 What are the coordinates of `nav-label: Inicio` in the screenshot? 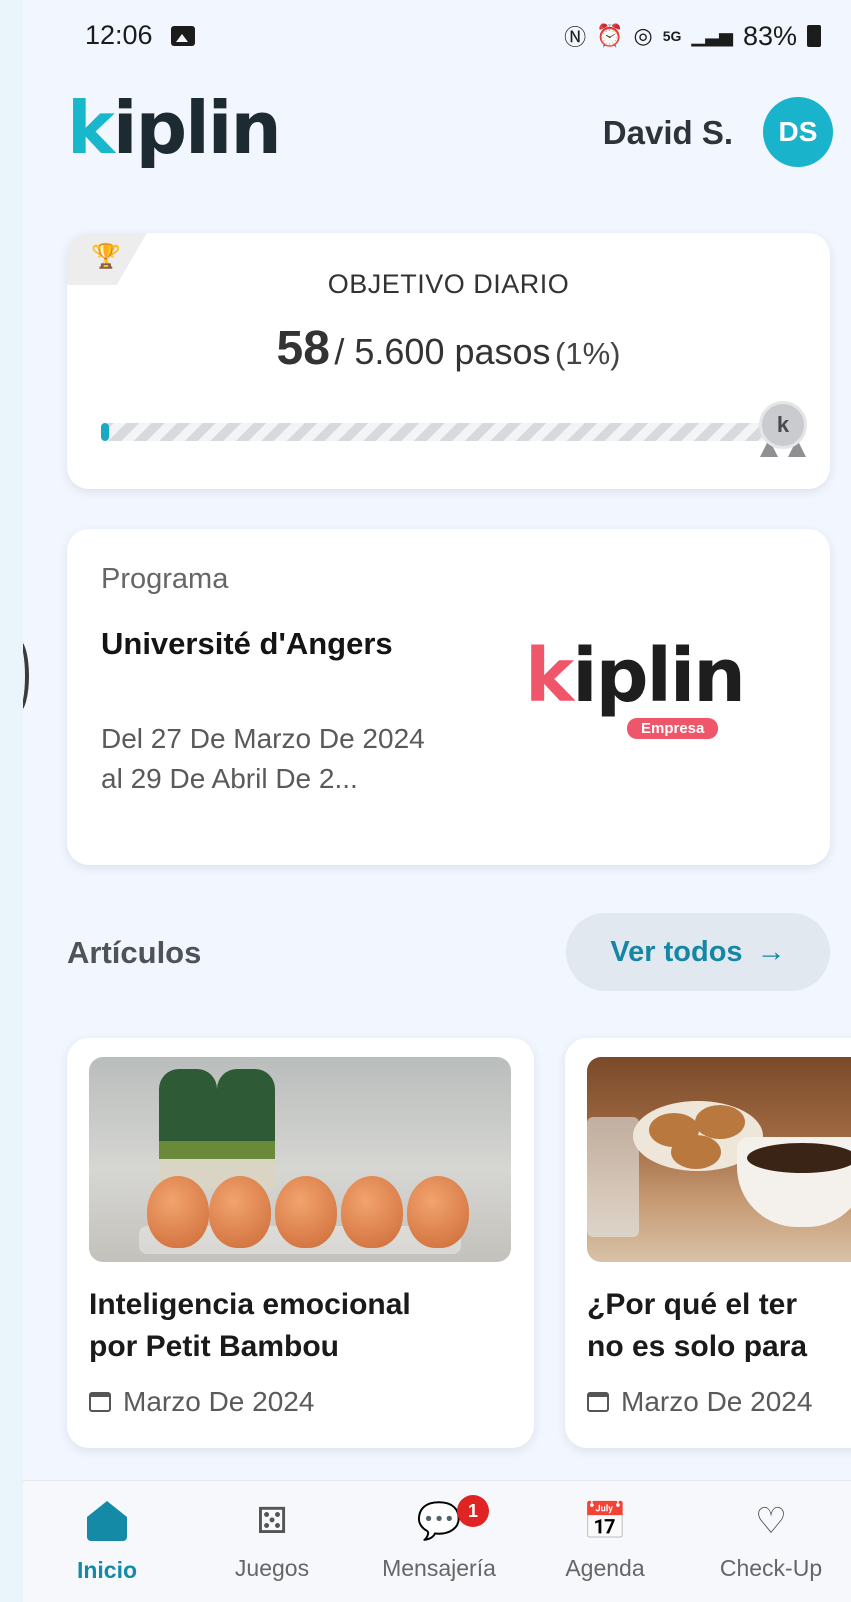 It's located at (107, 1570).